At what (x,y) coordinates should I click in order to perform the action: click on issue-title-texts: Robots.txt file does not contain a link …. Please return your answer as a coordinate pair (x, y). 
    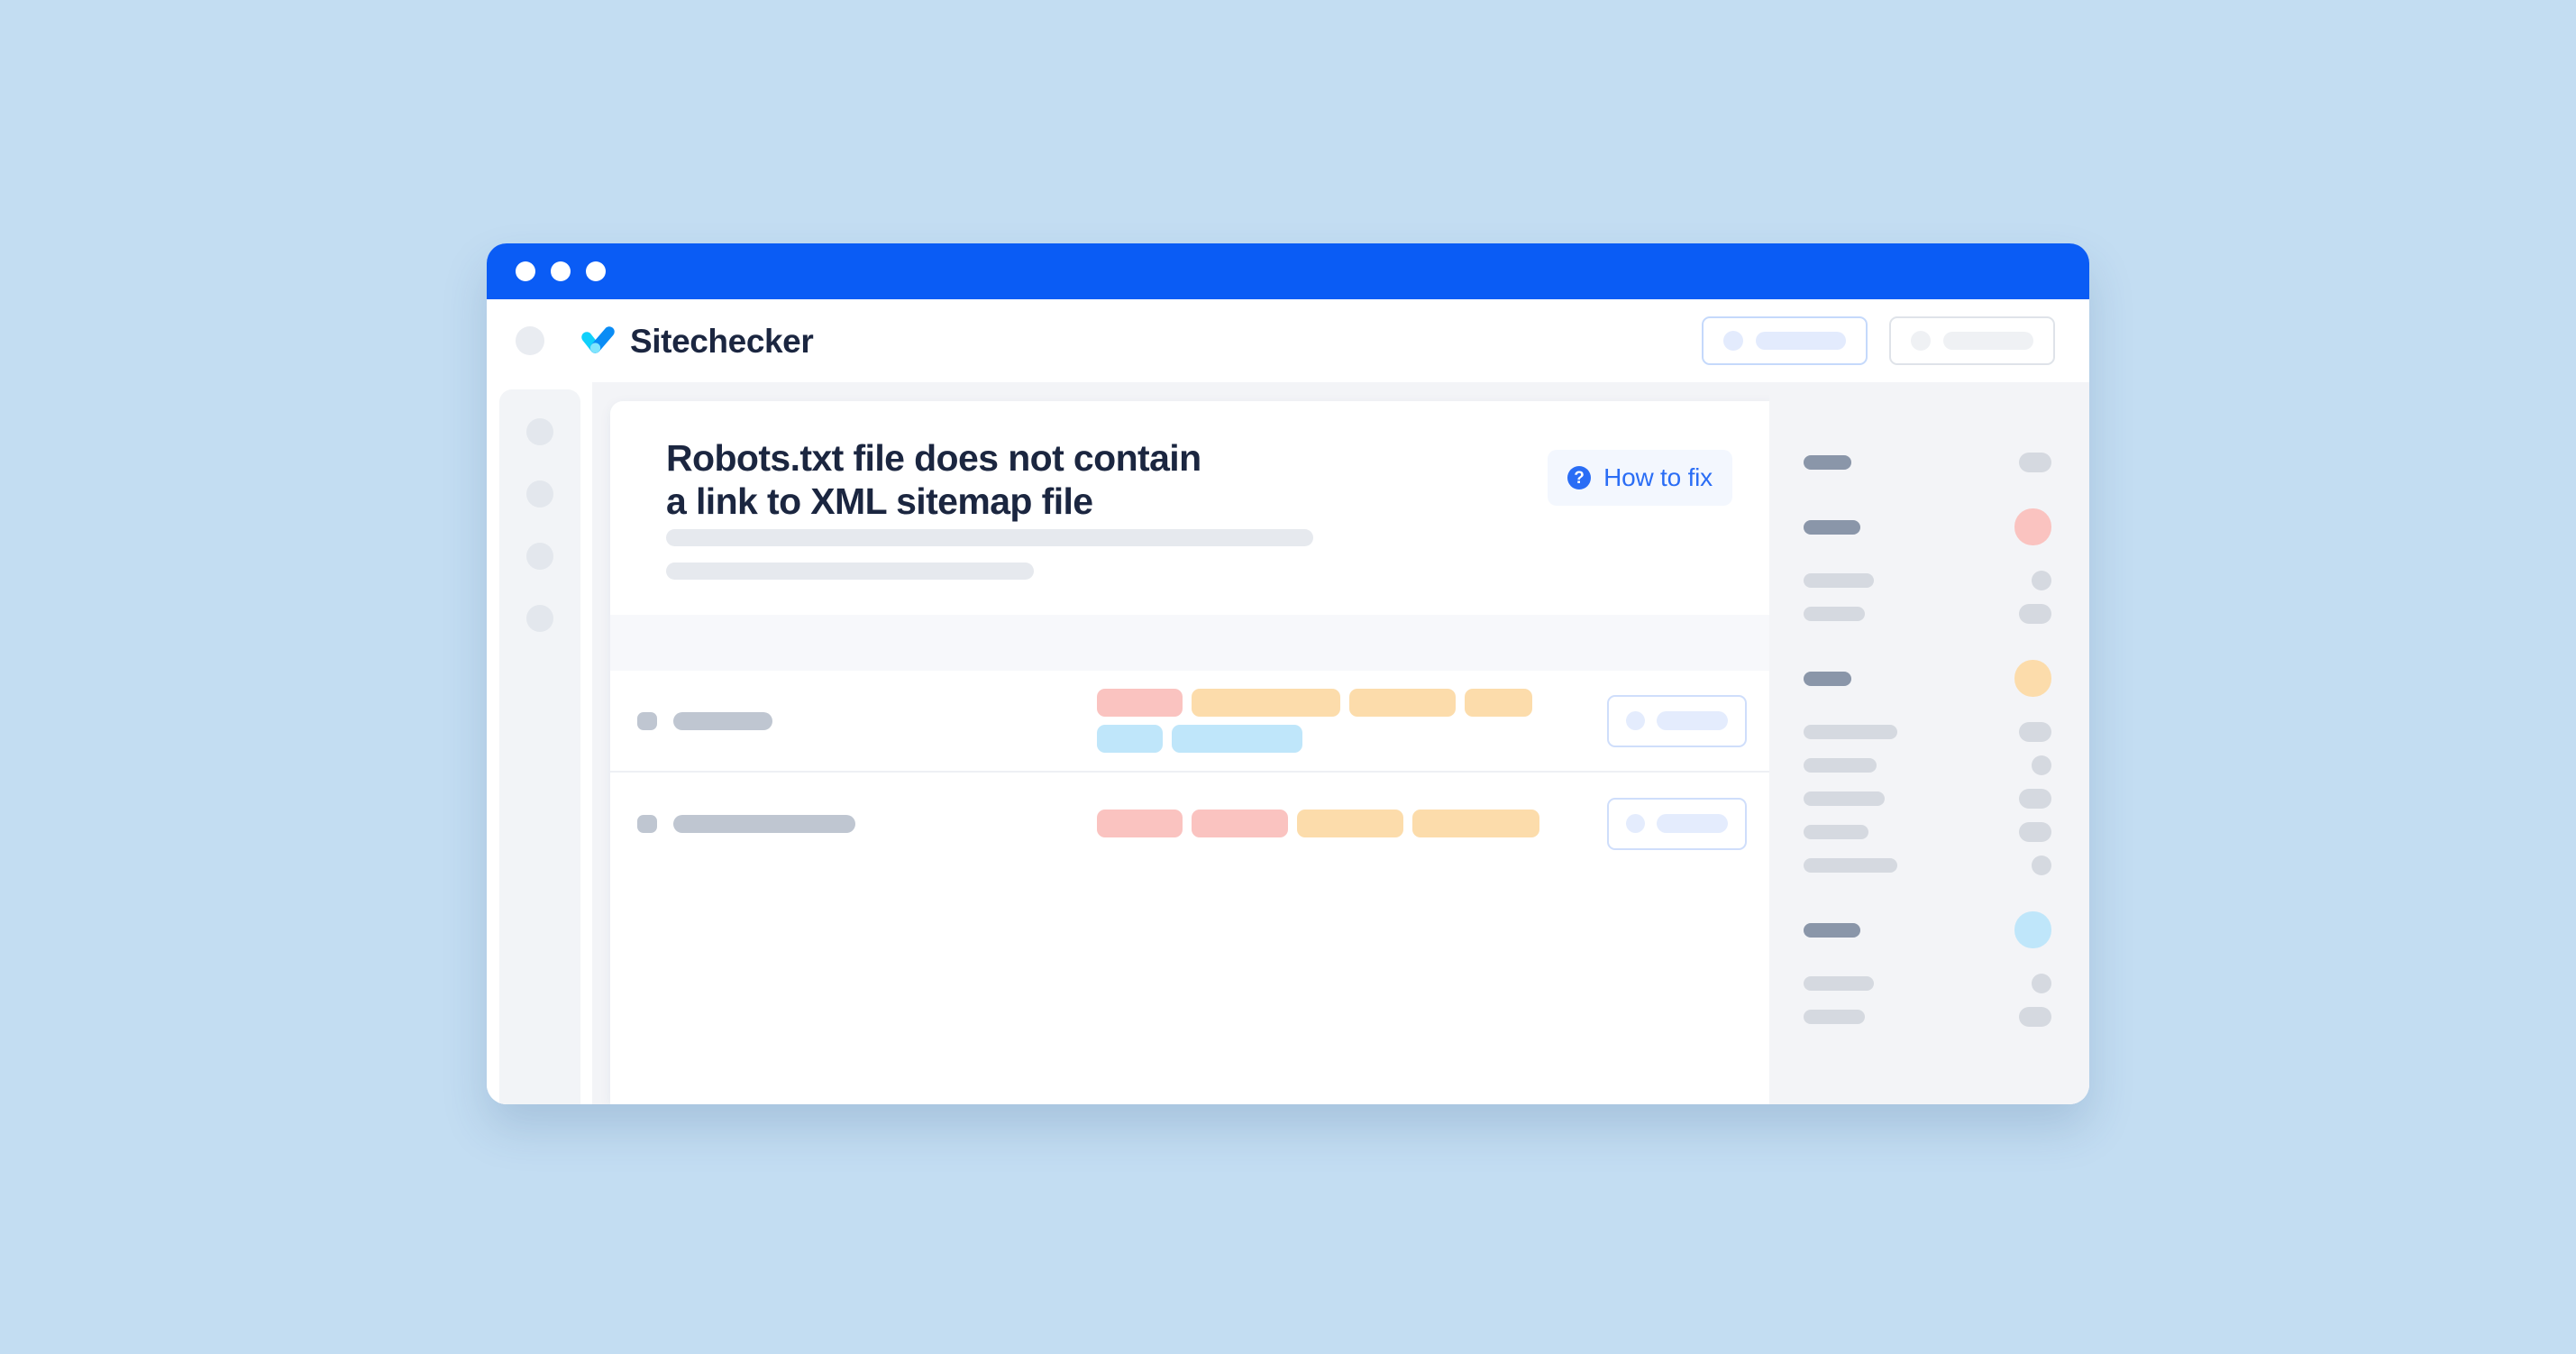
    Looking at the image, I should click on (1107, 509).